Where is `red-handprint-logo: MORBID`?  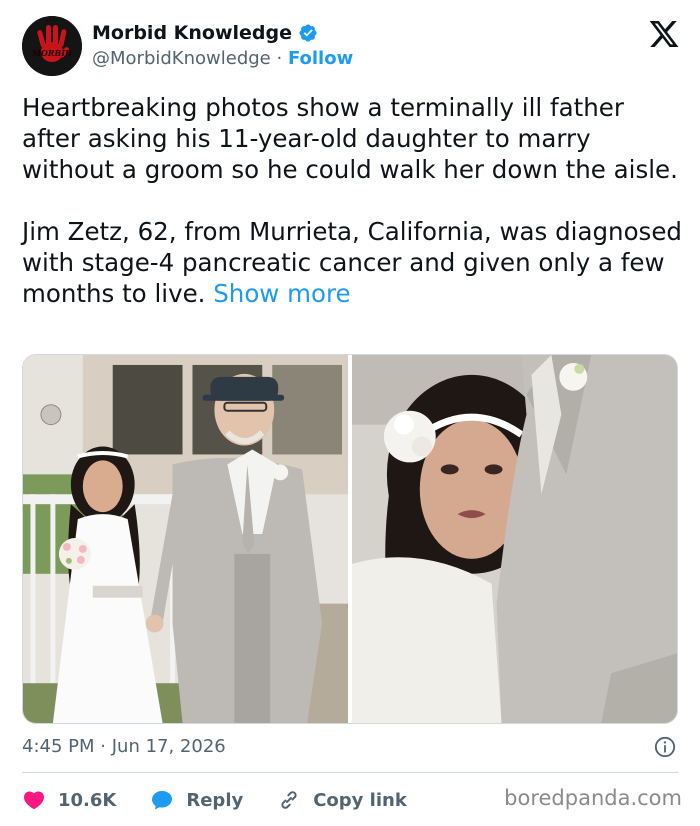 red-handprint-logo: MORBID is located at coordinates (52, 46).